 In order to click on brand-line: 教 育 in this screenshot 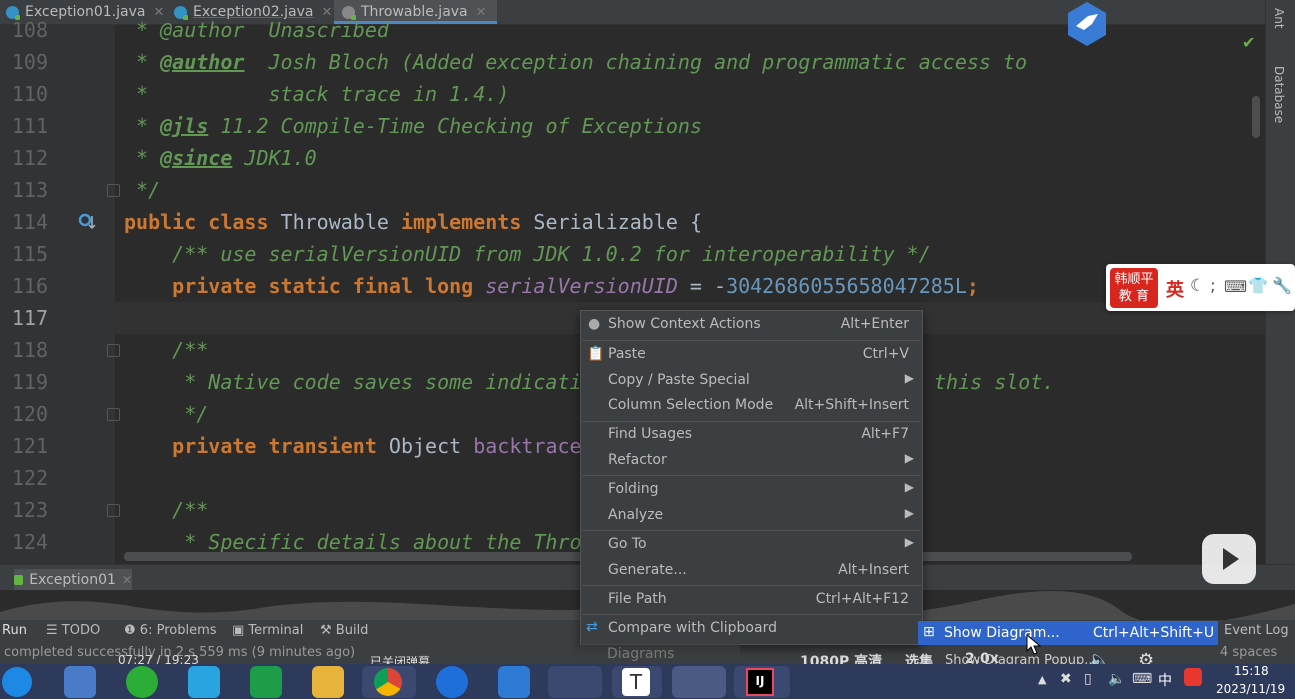, I will do `click(1134, 296)`.